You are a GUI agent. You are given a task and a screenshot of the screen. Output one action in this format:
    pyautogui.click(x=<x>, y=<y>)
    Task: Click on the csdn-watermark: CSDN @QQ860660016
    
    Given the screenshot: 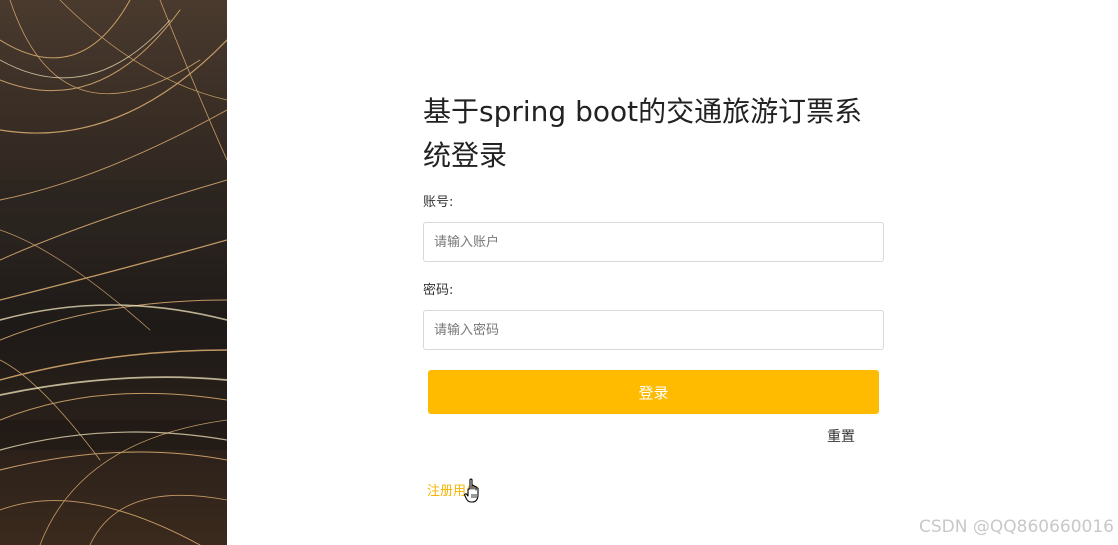 What is the action you would take?
    pyautogui.click(x=1016, y=527)
    